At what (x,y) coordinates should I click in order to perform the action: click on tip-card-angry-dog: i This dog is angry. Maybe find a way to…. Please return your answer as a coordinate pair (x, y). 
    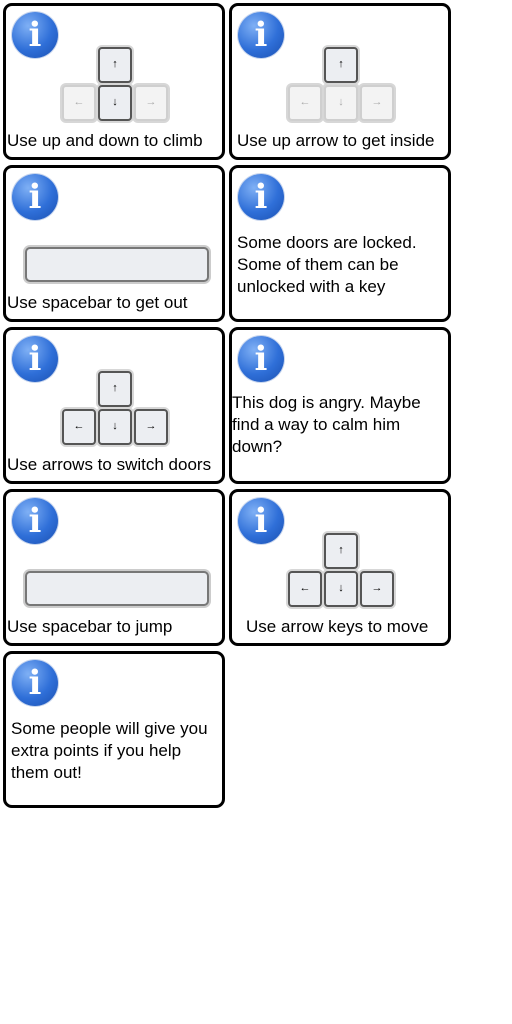
    Looking at the image, I should click on (340, 405).